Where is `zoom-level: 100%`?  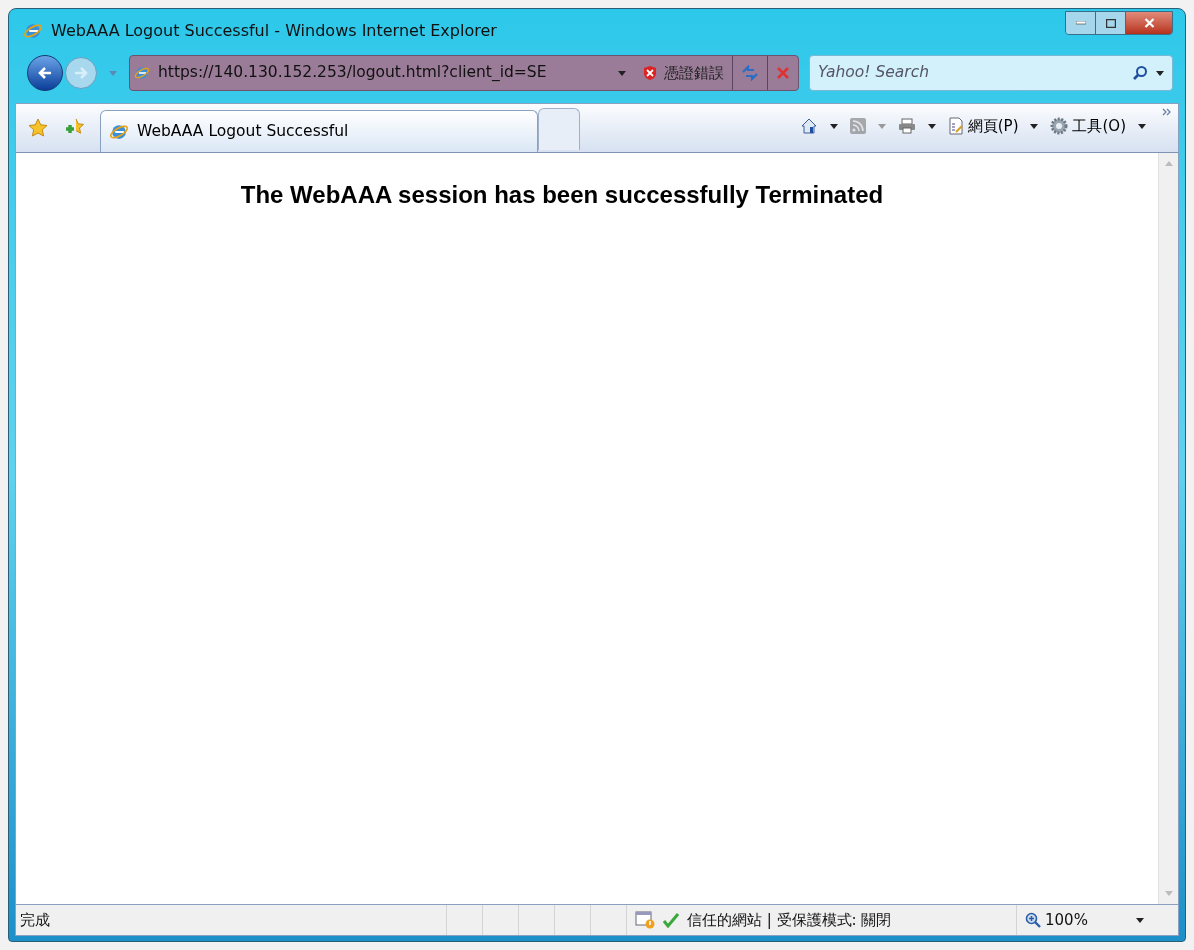 zoom-level: 100% is located at coordinates (1066, 920).